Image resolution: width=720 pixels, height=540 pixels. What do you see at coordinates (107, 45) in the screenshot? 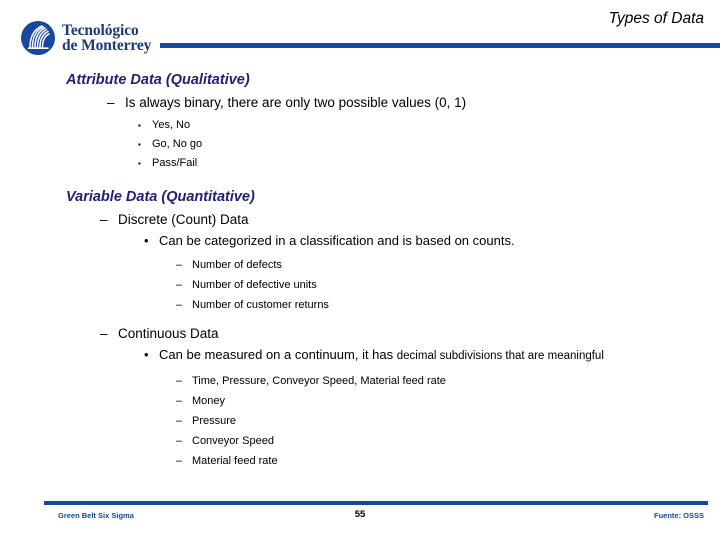
I see `brand-wordmark-line2: de Monterrey` at bounding box center [107, 45].